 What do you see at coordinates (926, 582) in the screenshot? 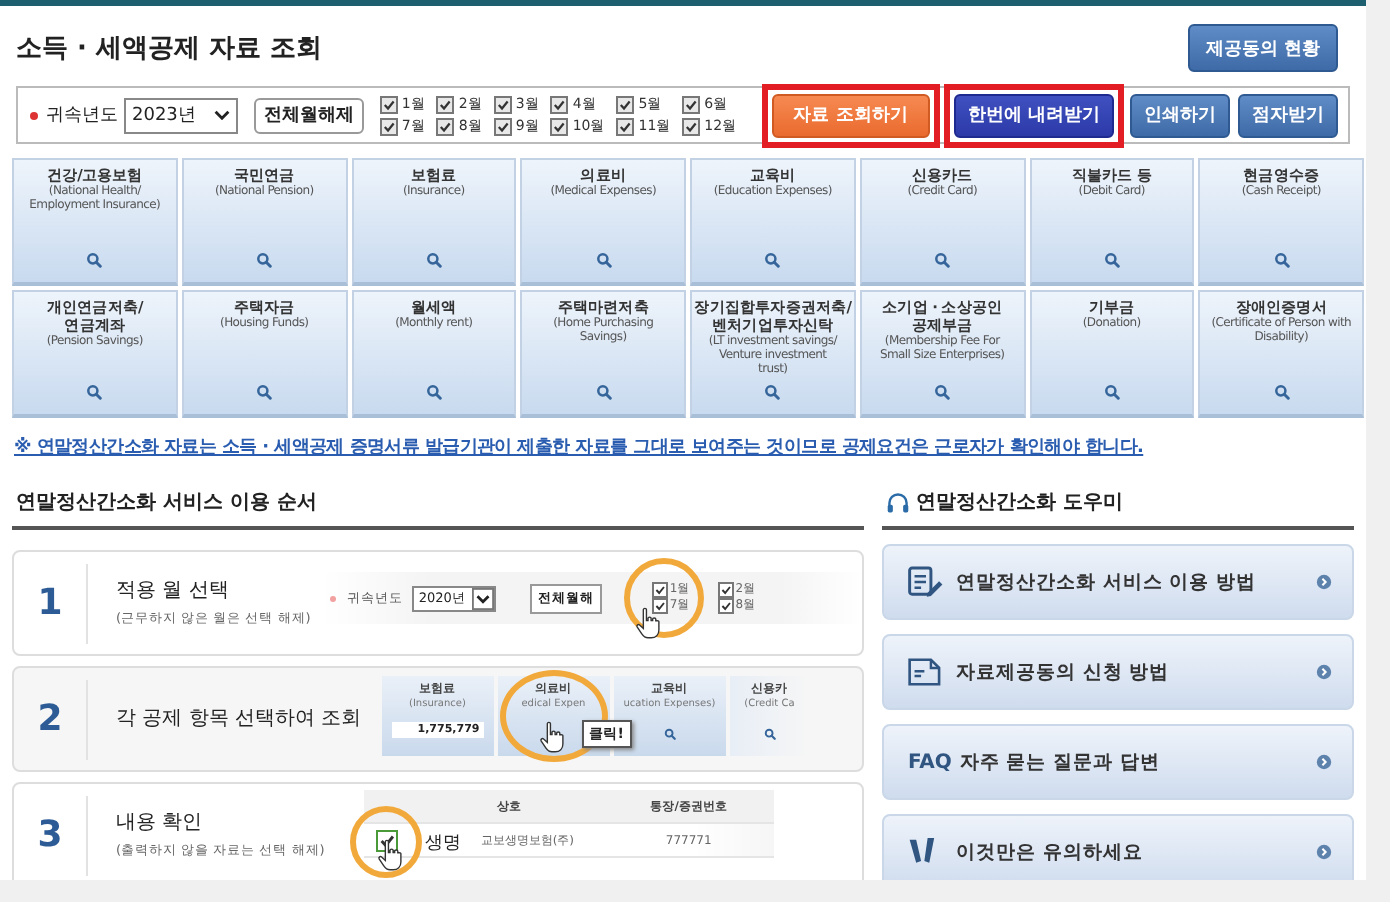
I see `document-pencil-icon` at bounding box center [926, 582].